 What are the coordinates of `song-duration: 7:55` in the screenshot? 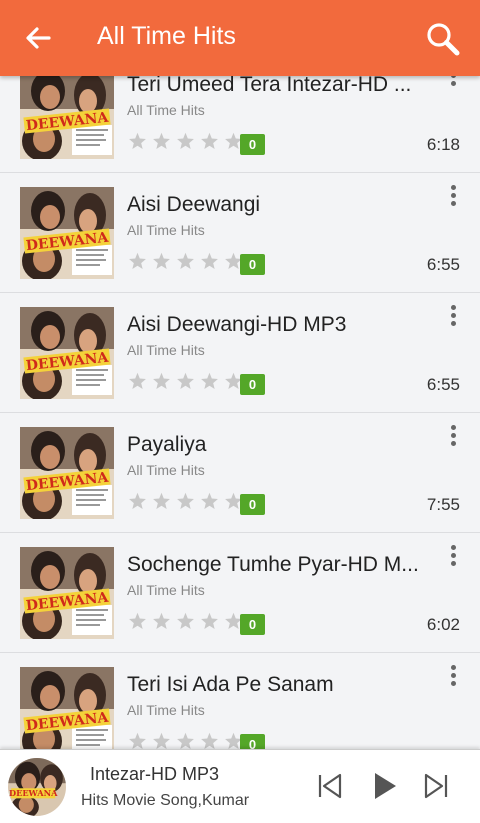 It's located at (443, 504).